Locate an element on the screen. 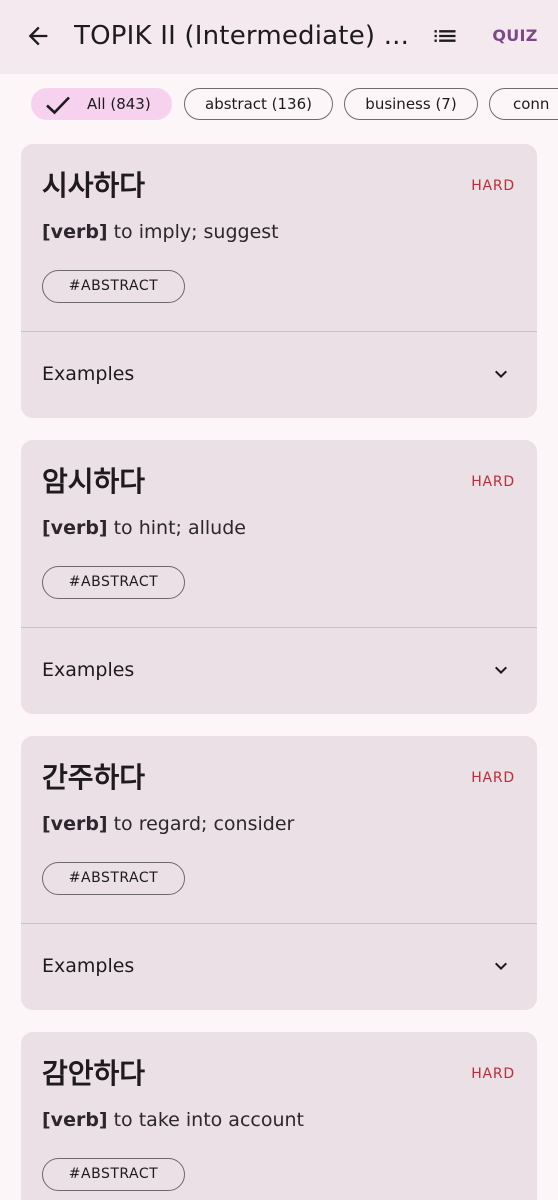 The width and height of the screenshot is (558, 1200). meaning-text: to take into account is located at coordinates (208, 1120).